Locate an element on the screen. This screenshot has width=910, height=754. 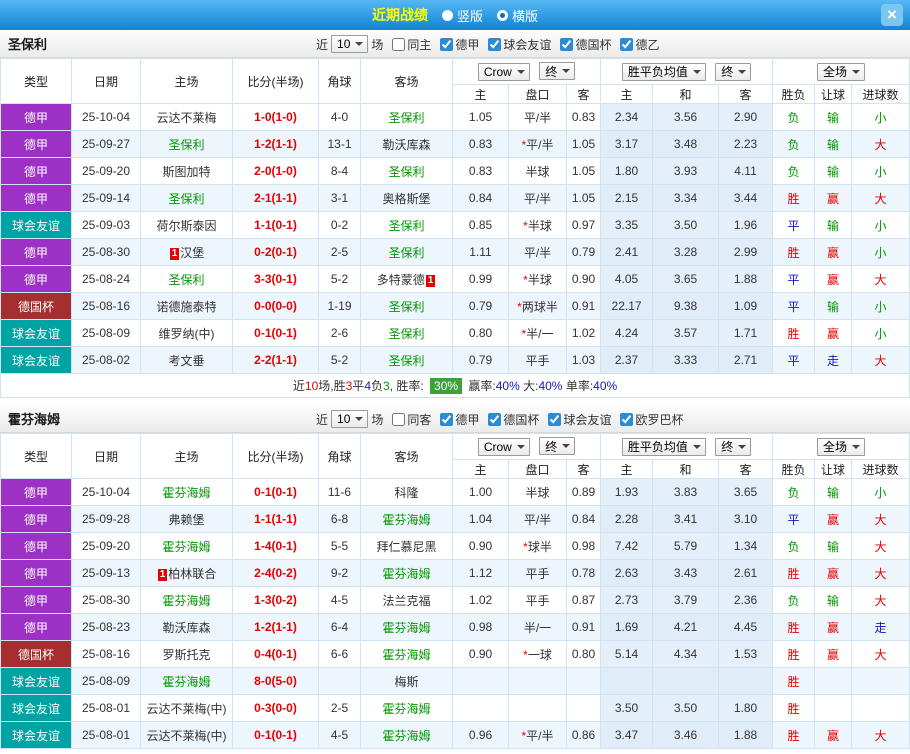
euro-draw-odds-cell: 3.50 is located at coordinates (686, 225).